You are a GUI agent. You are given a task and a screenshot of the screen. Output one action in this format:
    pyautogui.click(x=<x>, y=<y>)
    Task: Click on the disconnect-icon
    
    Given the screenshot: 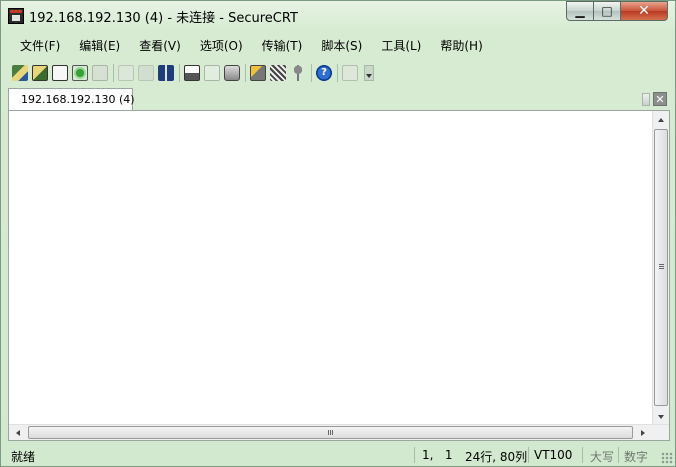 What is the action you would take?
    pyautogui.click(x=100, y=73)
    